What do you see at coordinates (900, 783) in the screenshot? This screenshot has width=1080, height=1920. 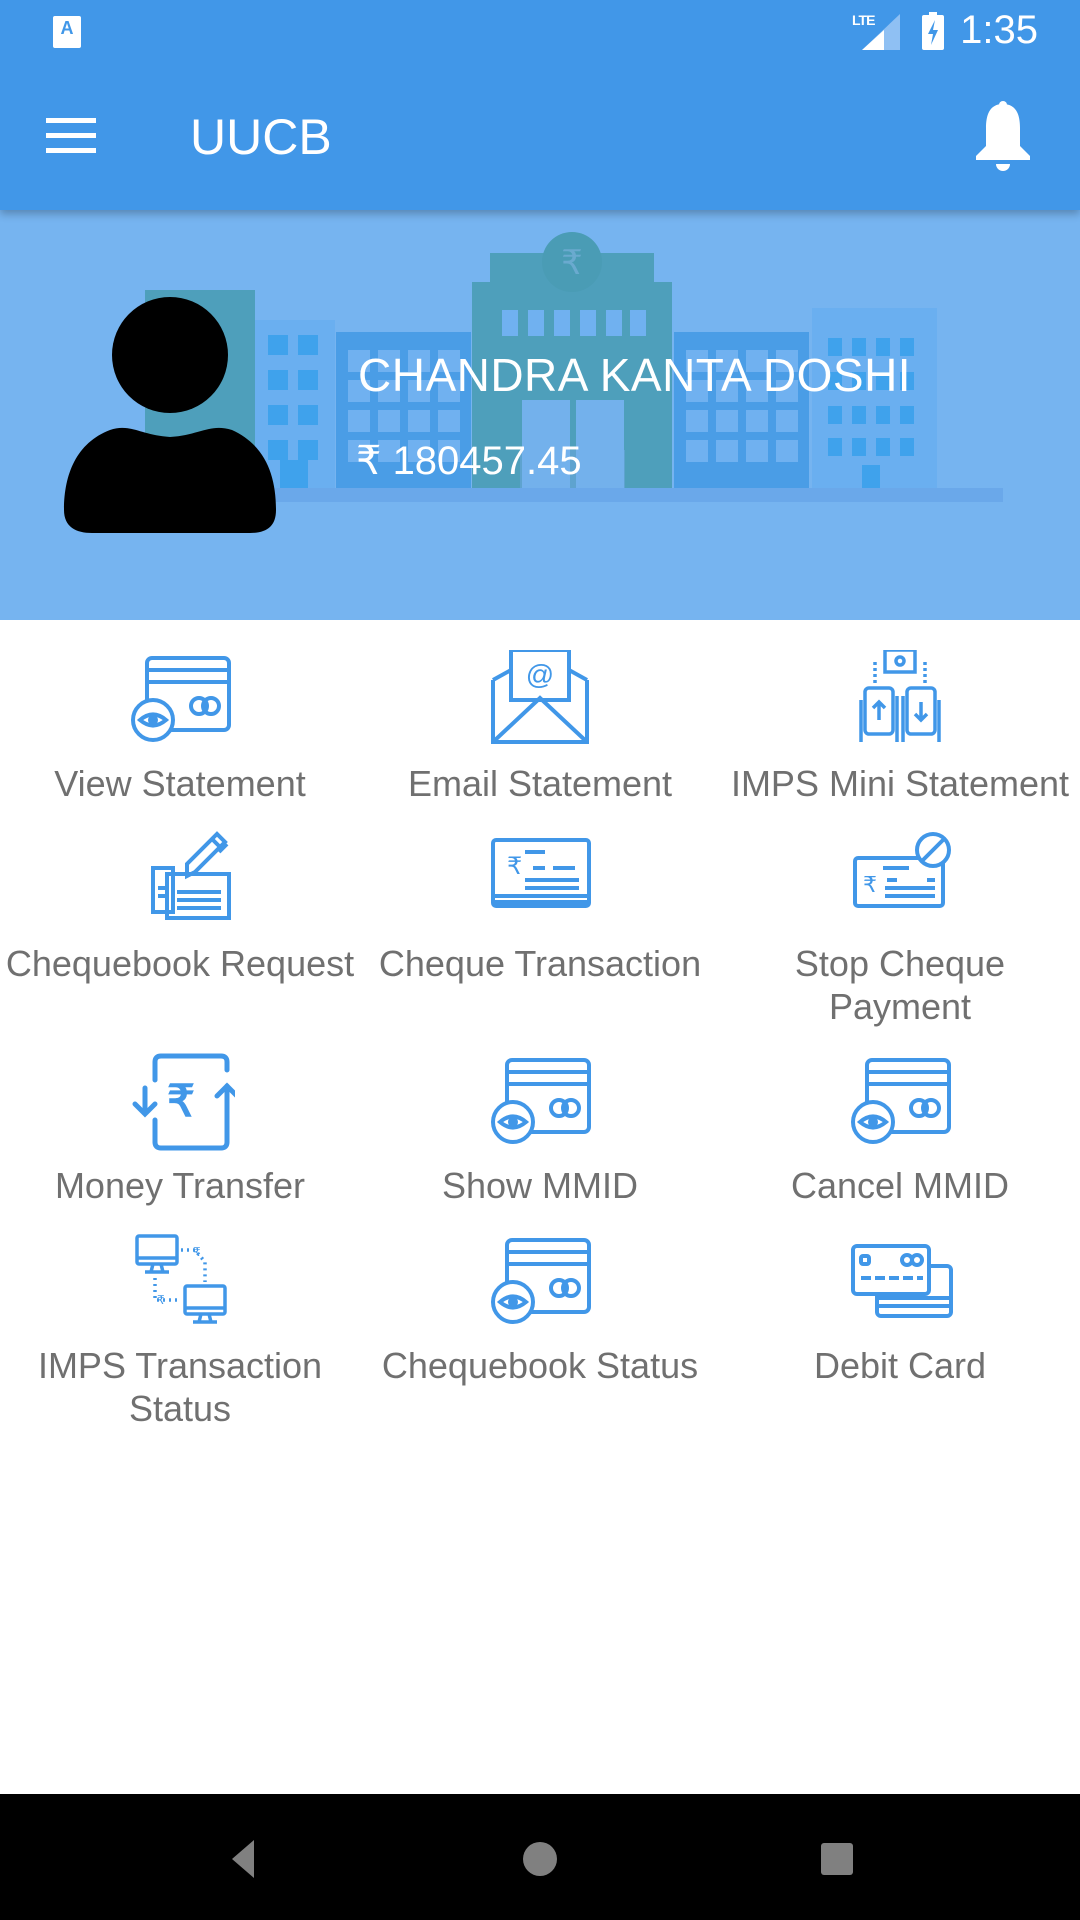 I see `menu-item-label: IMPS Mini Statement` at bounding box center [900, 783].